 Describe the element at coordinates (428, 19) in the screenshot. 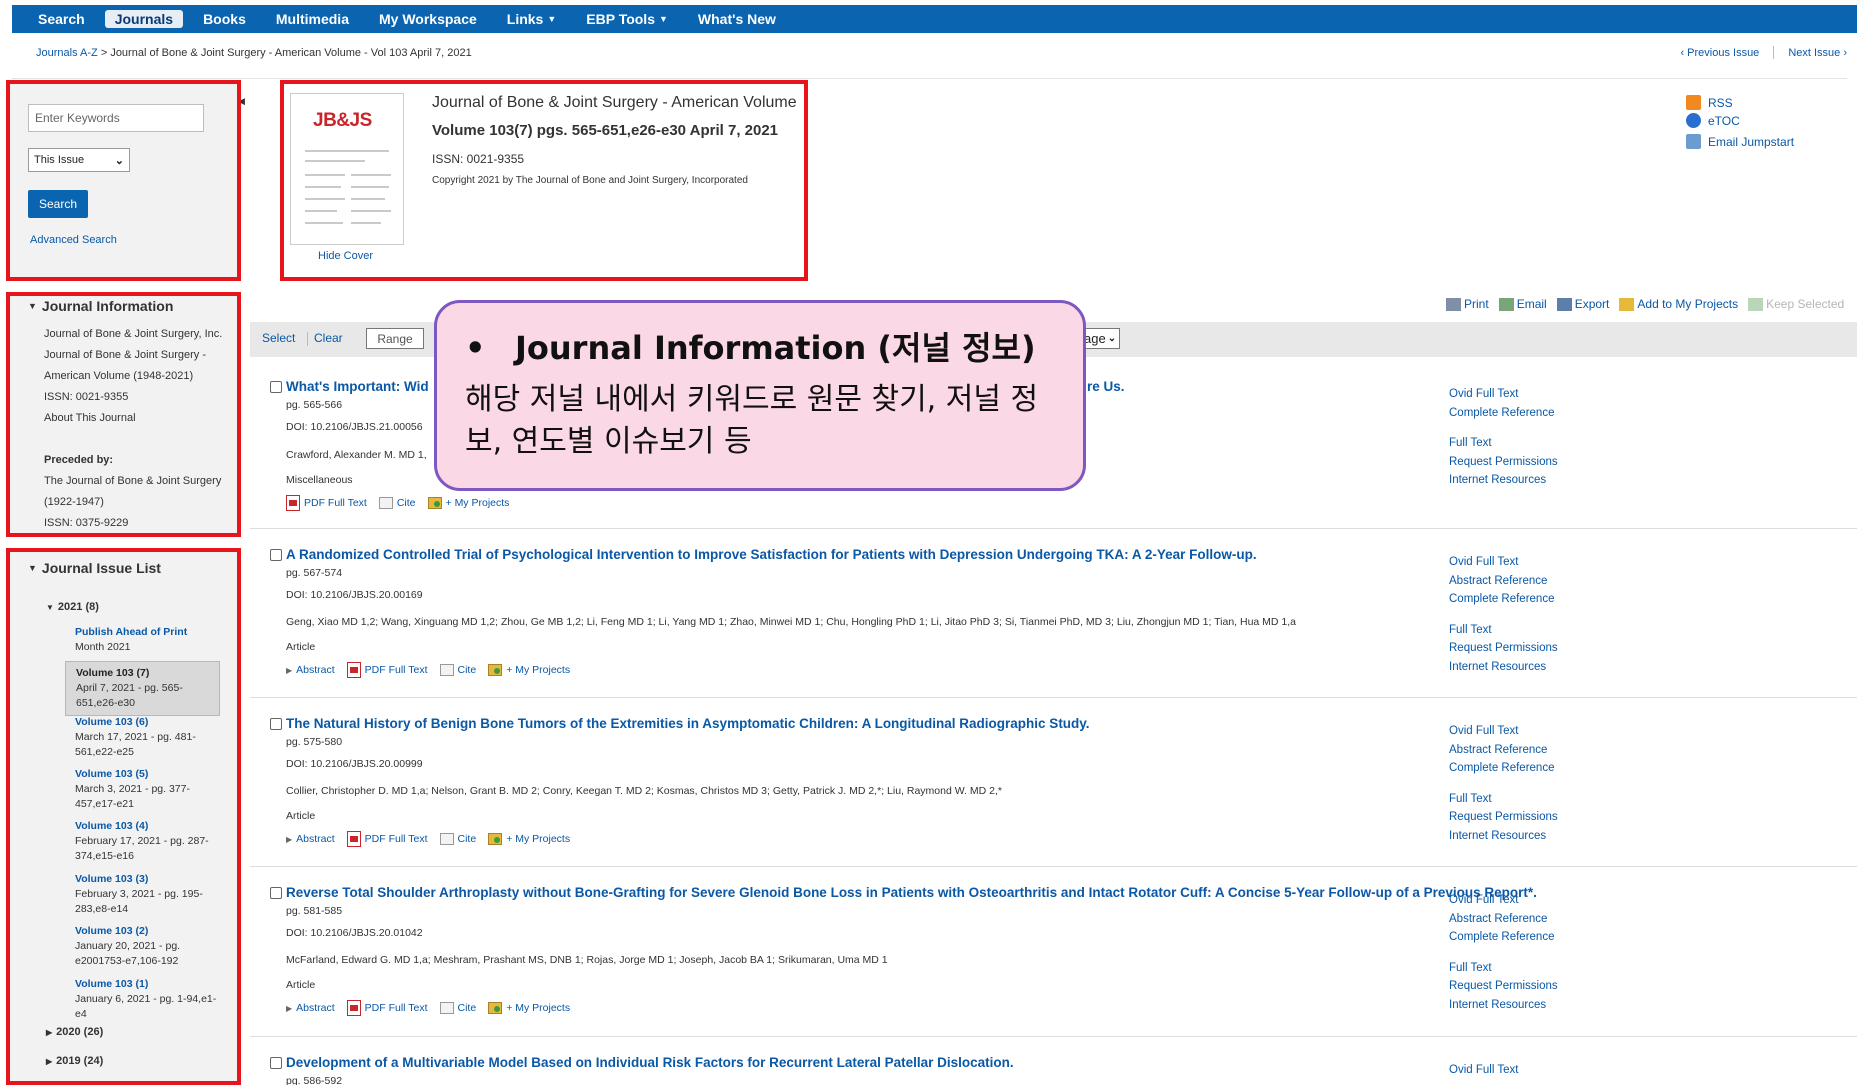

I see `nav-my-workspace: My Workspace` at that location.